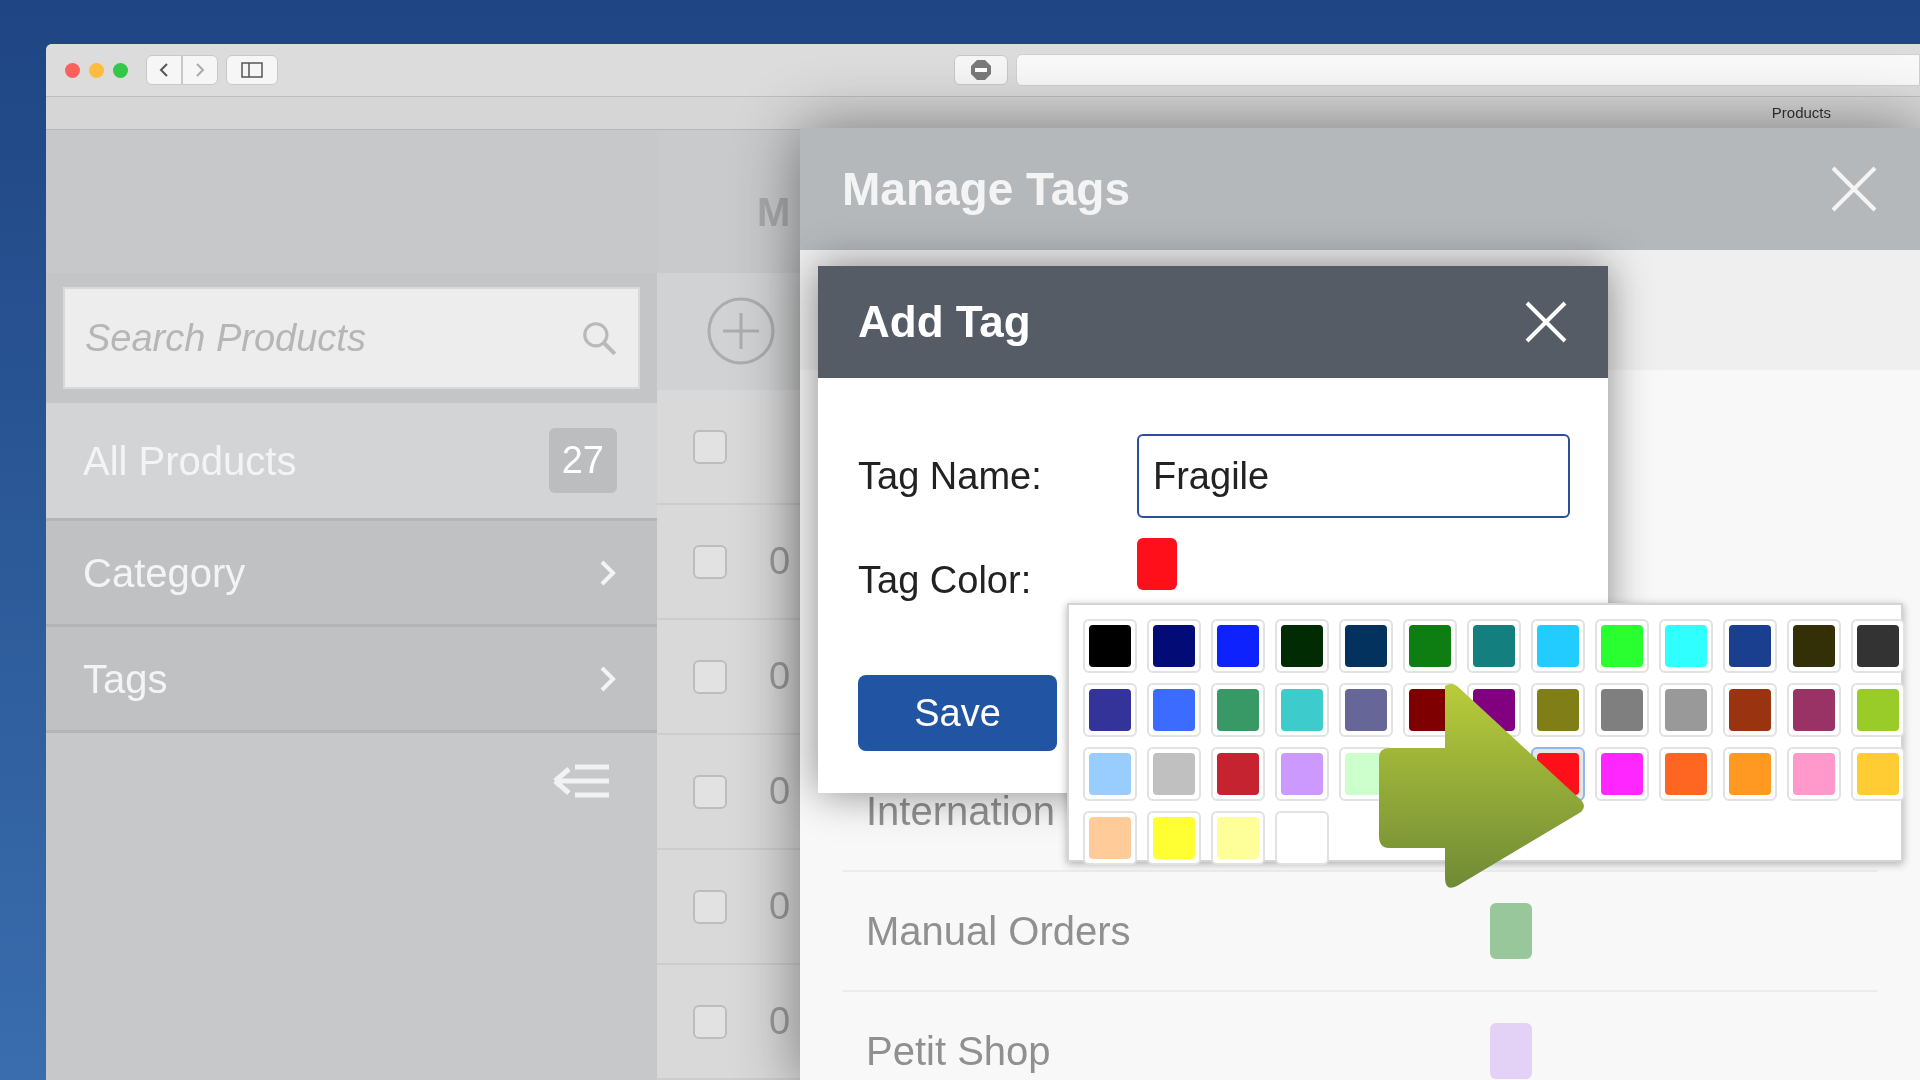  Describe the element at coordinates (961, 811) in the screenshot. I see `tag-name: Internation` at that location.